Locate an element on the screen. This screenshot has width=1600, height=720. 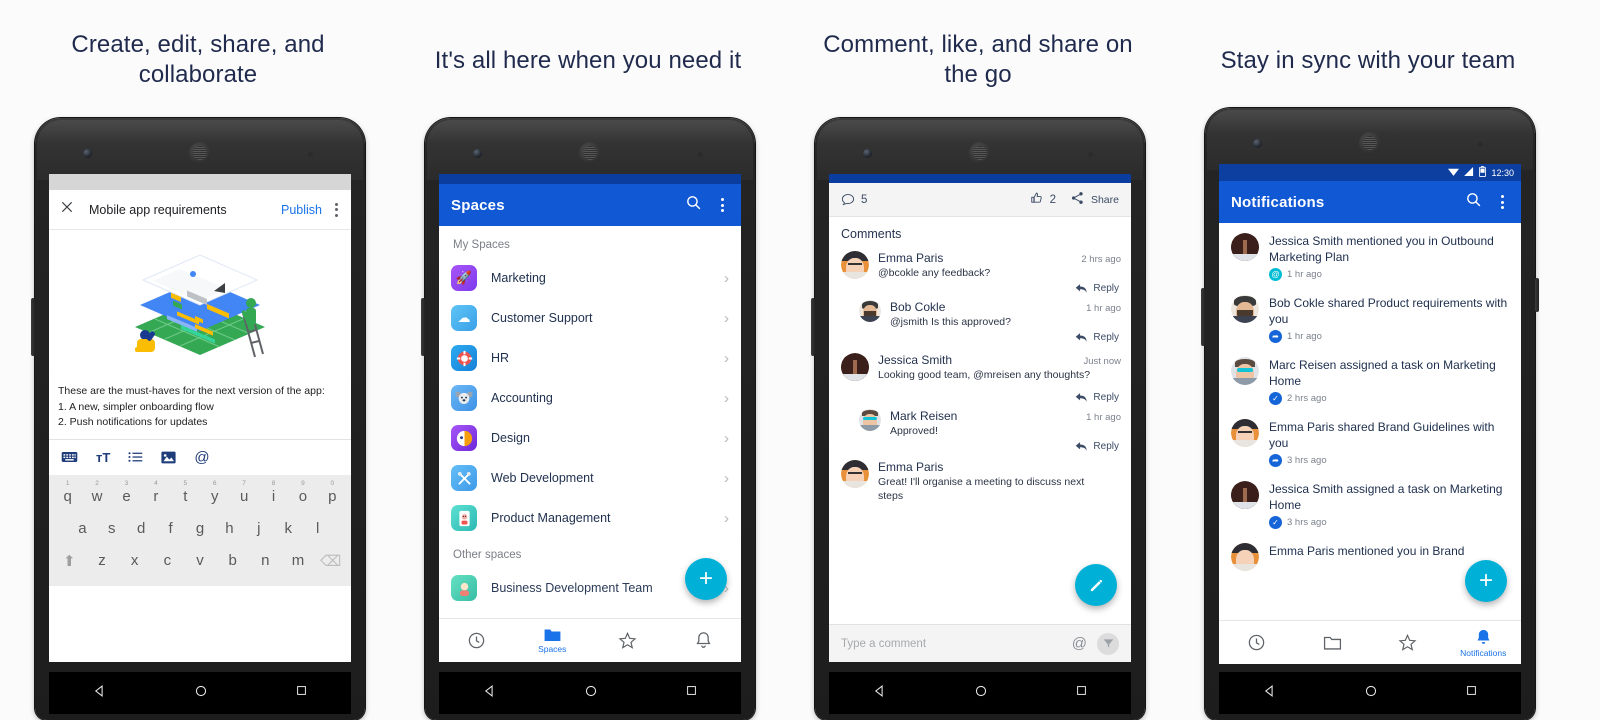
create-space-fab: + is located at coordinates (706, 579).